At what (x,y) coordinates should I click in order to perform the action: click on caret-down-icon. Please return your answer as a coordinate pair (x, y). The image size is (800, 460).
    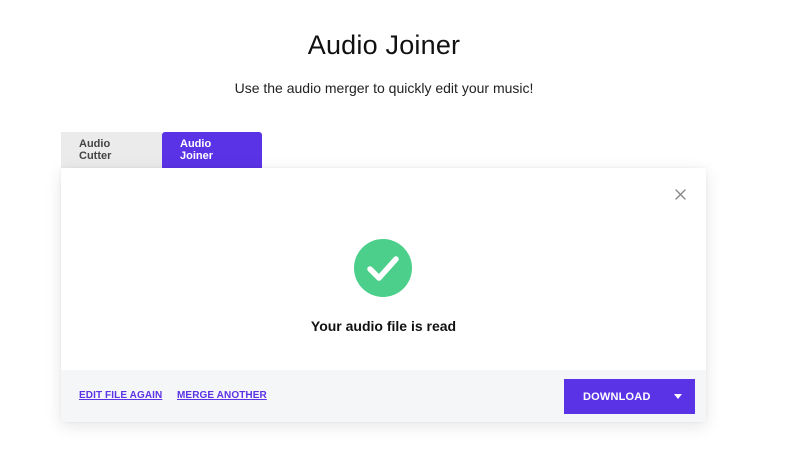
    Looking at the image, I should click on (678, 396).